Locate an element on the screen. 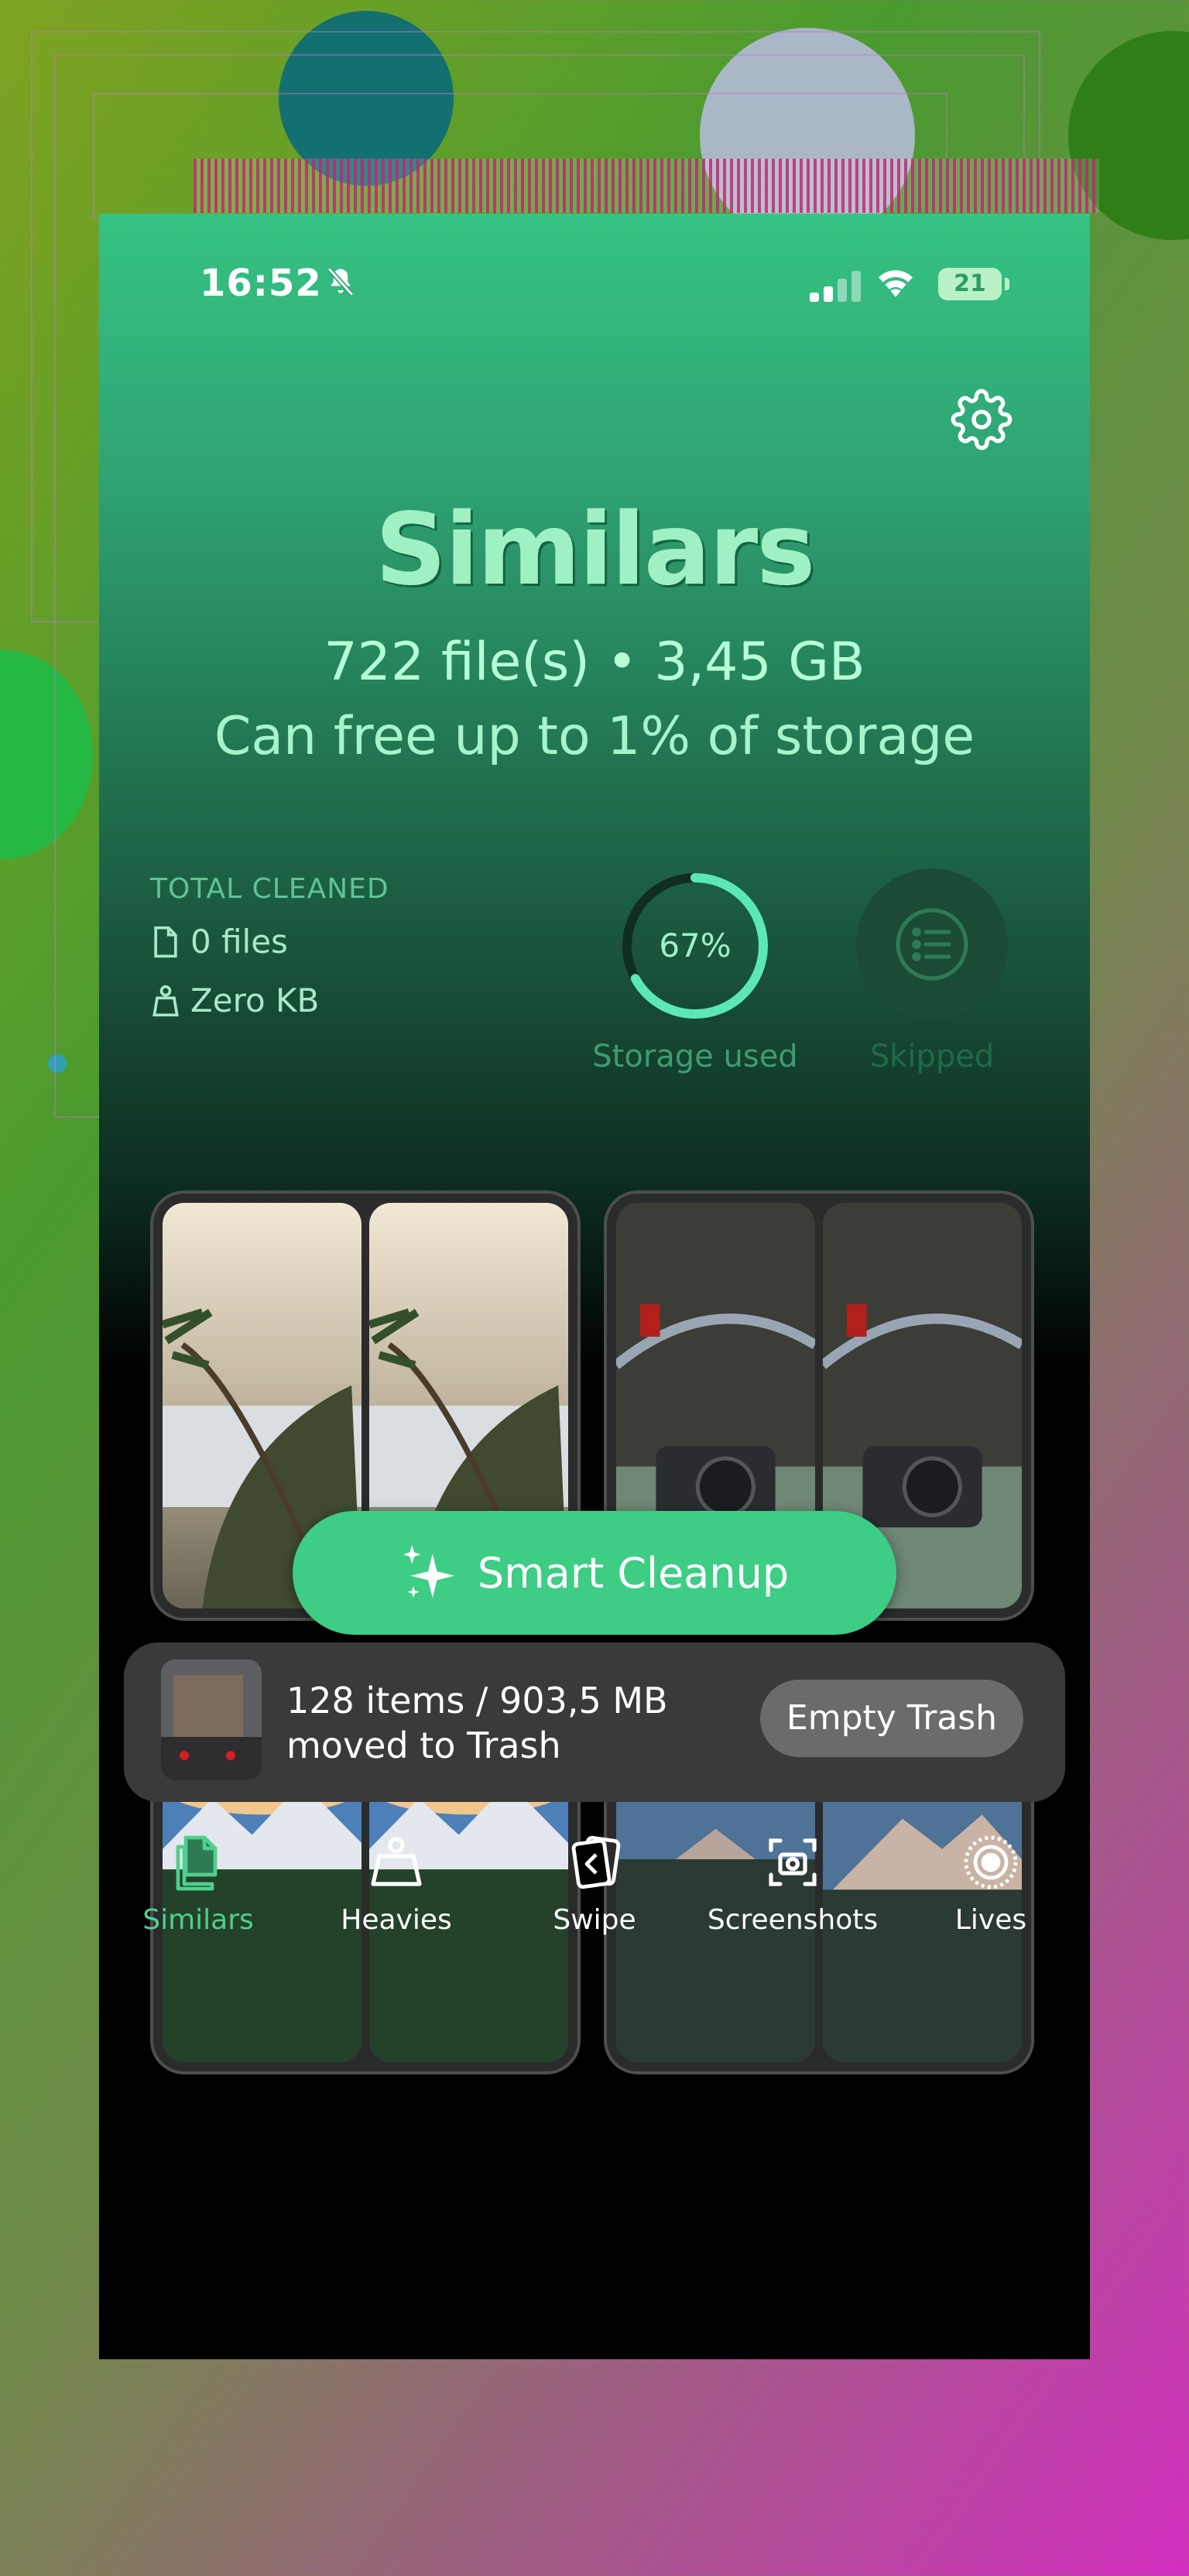  storage-free-note: Can free up to 1% of storage is located at coordinates (594, 736).